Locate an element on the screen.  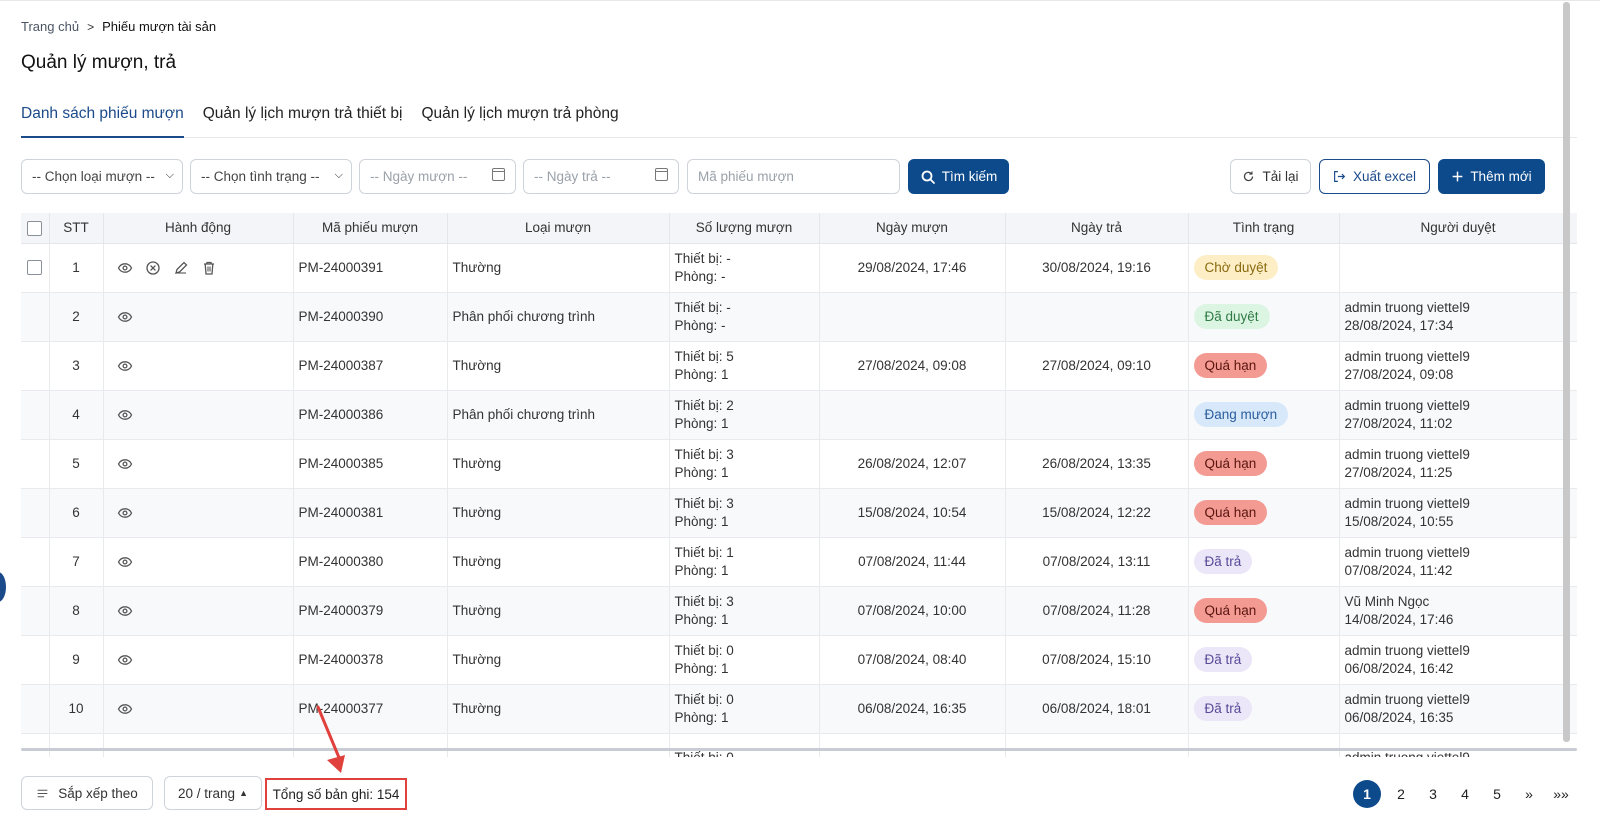
table-row: Thiết bị: 0 admin truong viettel9 is located at coordinates (799, 745).